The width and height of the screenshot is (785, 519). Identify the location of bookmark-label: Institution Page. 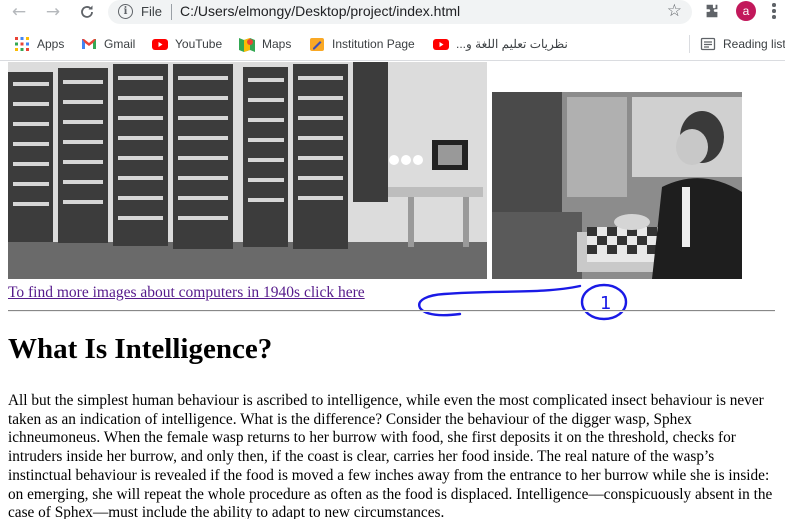
(373, 44).